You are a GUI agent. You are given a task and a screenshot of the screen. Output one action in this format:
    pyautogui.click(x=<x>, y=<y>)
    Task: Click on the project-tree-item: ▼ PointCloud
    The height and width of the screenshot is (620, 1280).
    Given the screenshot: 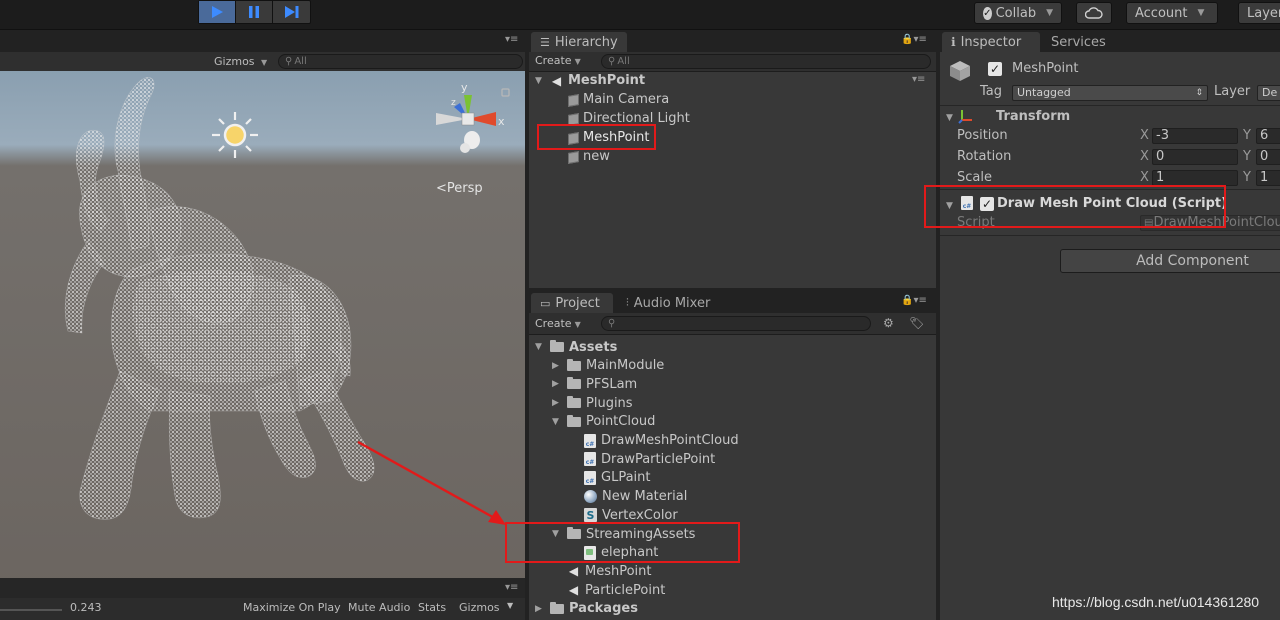 What is the action you would take?
    pyautogui.click(x=603, y=422)
    